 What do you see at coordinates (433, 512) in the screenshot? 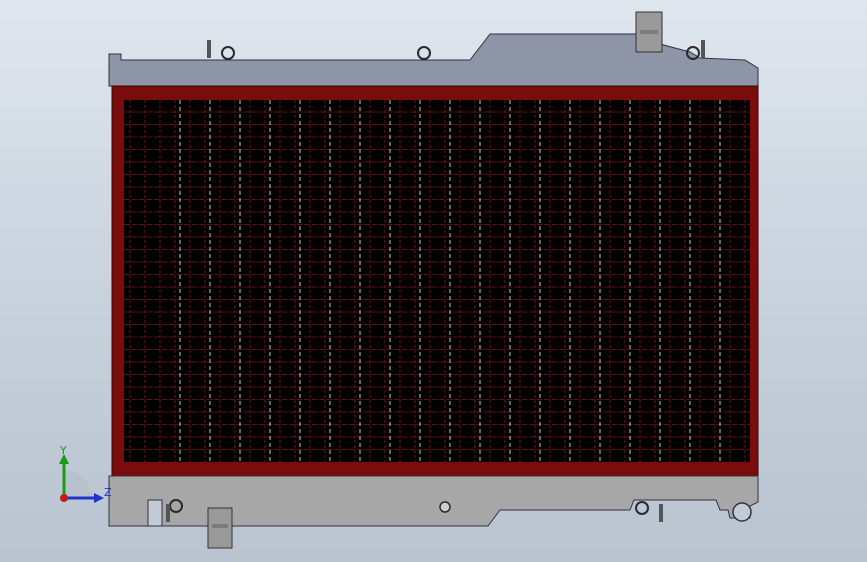
I see `lower-tank` at bounding box center [433, 512].